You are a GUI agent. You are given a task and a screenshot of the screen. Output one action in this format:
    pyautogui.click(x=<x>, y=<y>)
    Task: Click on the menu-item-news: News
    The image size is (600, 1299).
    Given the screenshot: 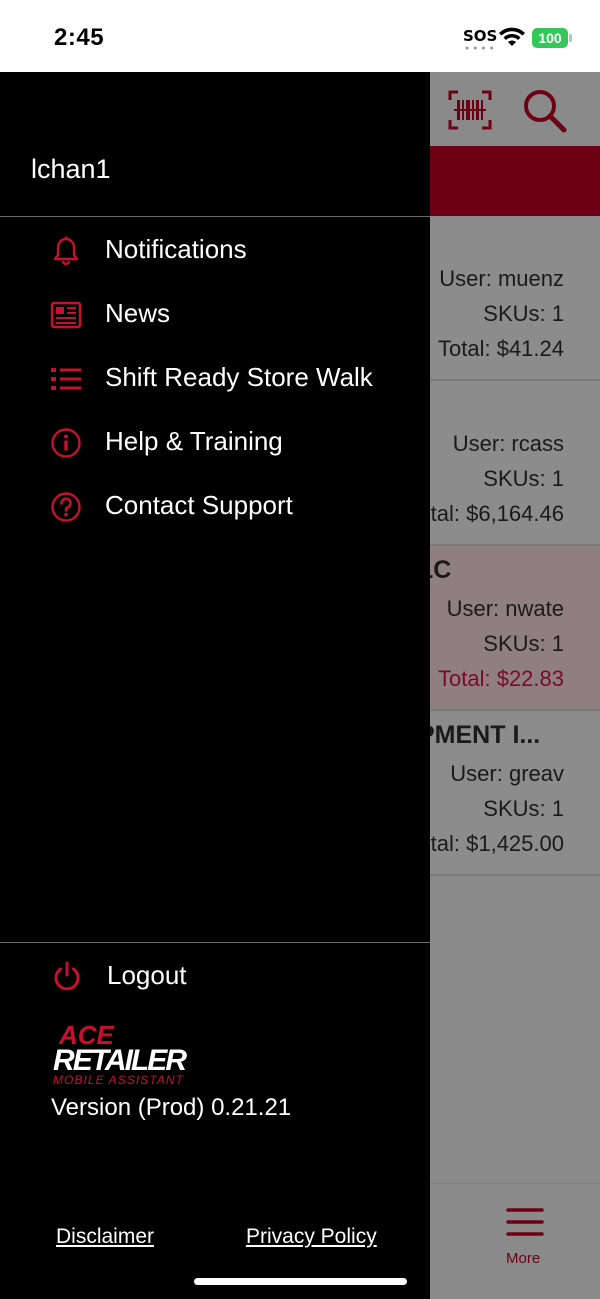 What is the action you would take?
    pyautogui.click(x=215, y=314)
    